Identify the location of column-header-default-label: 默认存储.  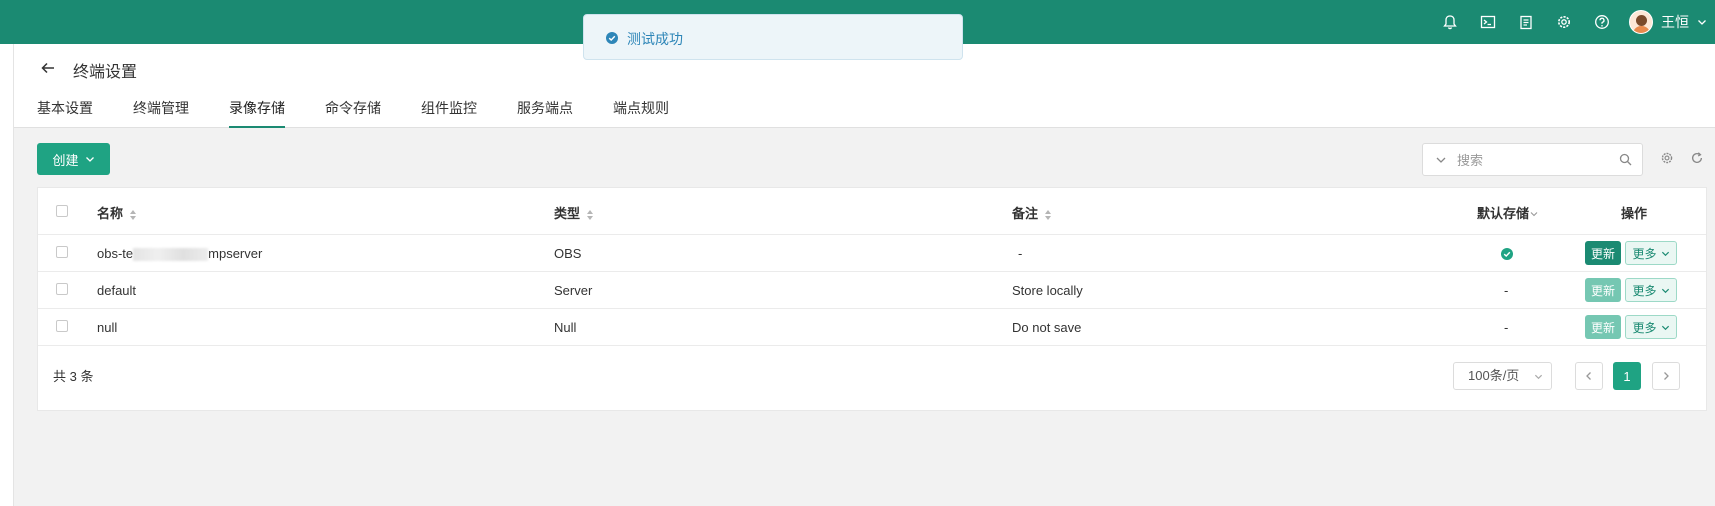
(1503, 213).